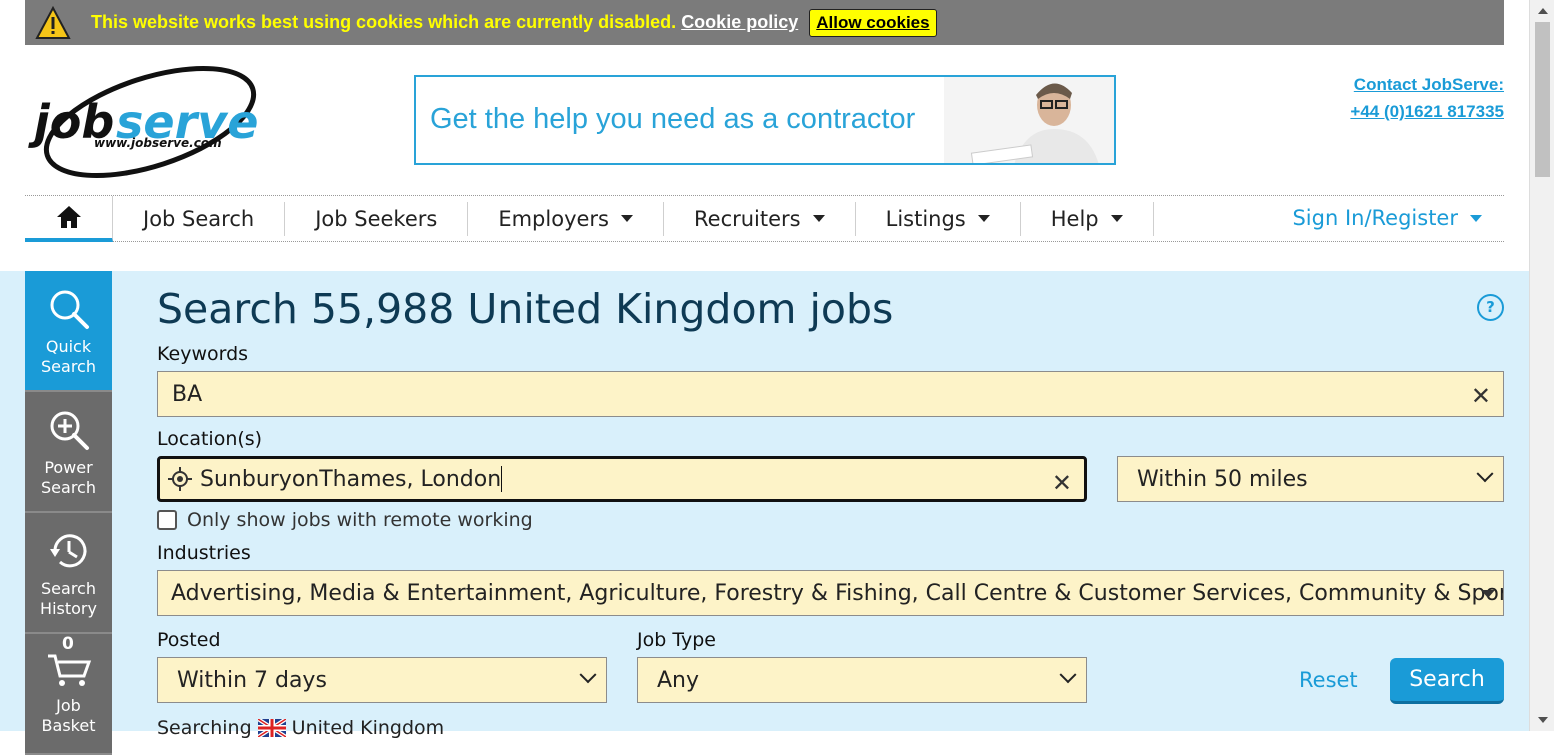 The height and width of the screenshot is (755, 1554). Describe the element at coordinates (368, 728) in the screenshot. I see `searching-country-name: United Kingdom` at that location.